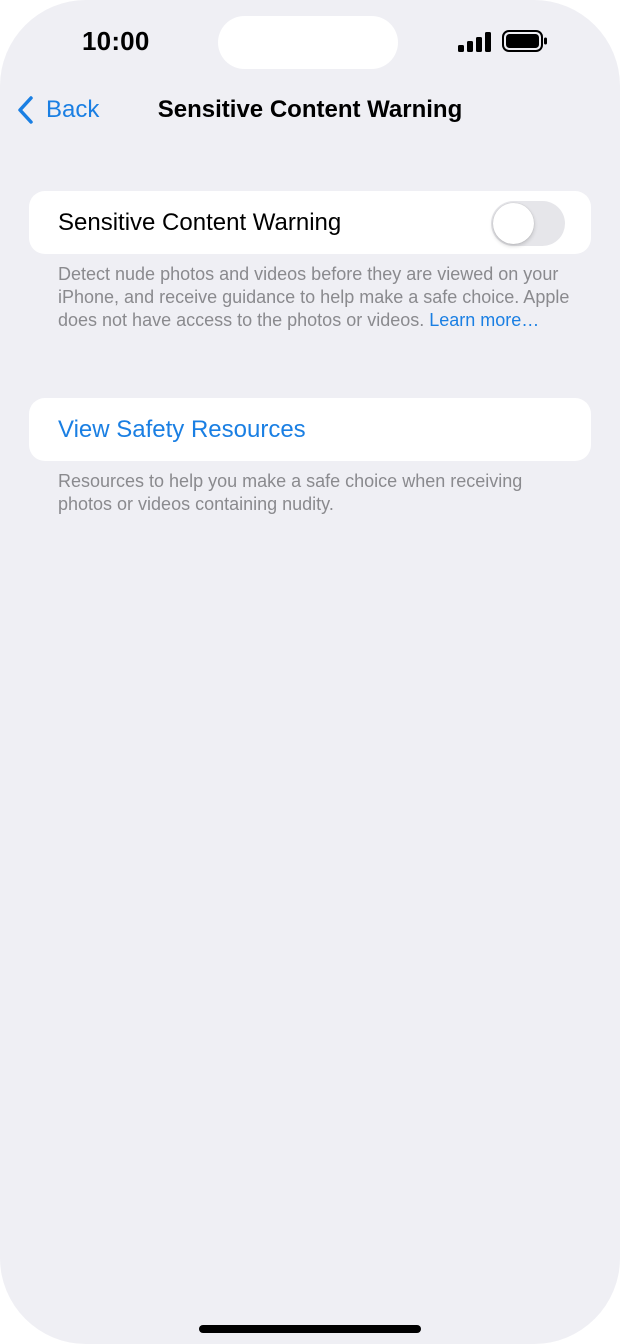  What do you see at coordinates (200, 222) in the screenshot?
I see `sensitive-content-label: Sensitive Content Warning` at bounding box center [200, 222].